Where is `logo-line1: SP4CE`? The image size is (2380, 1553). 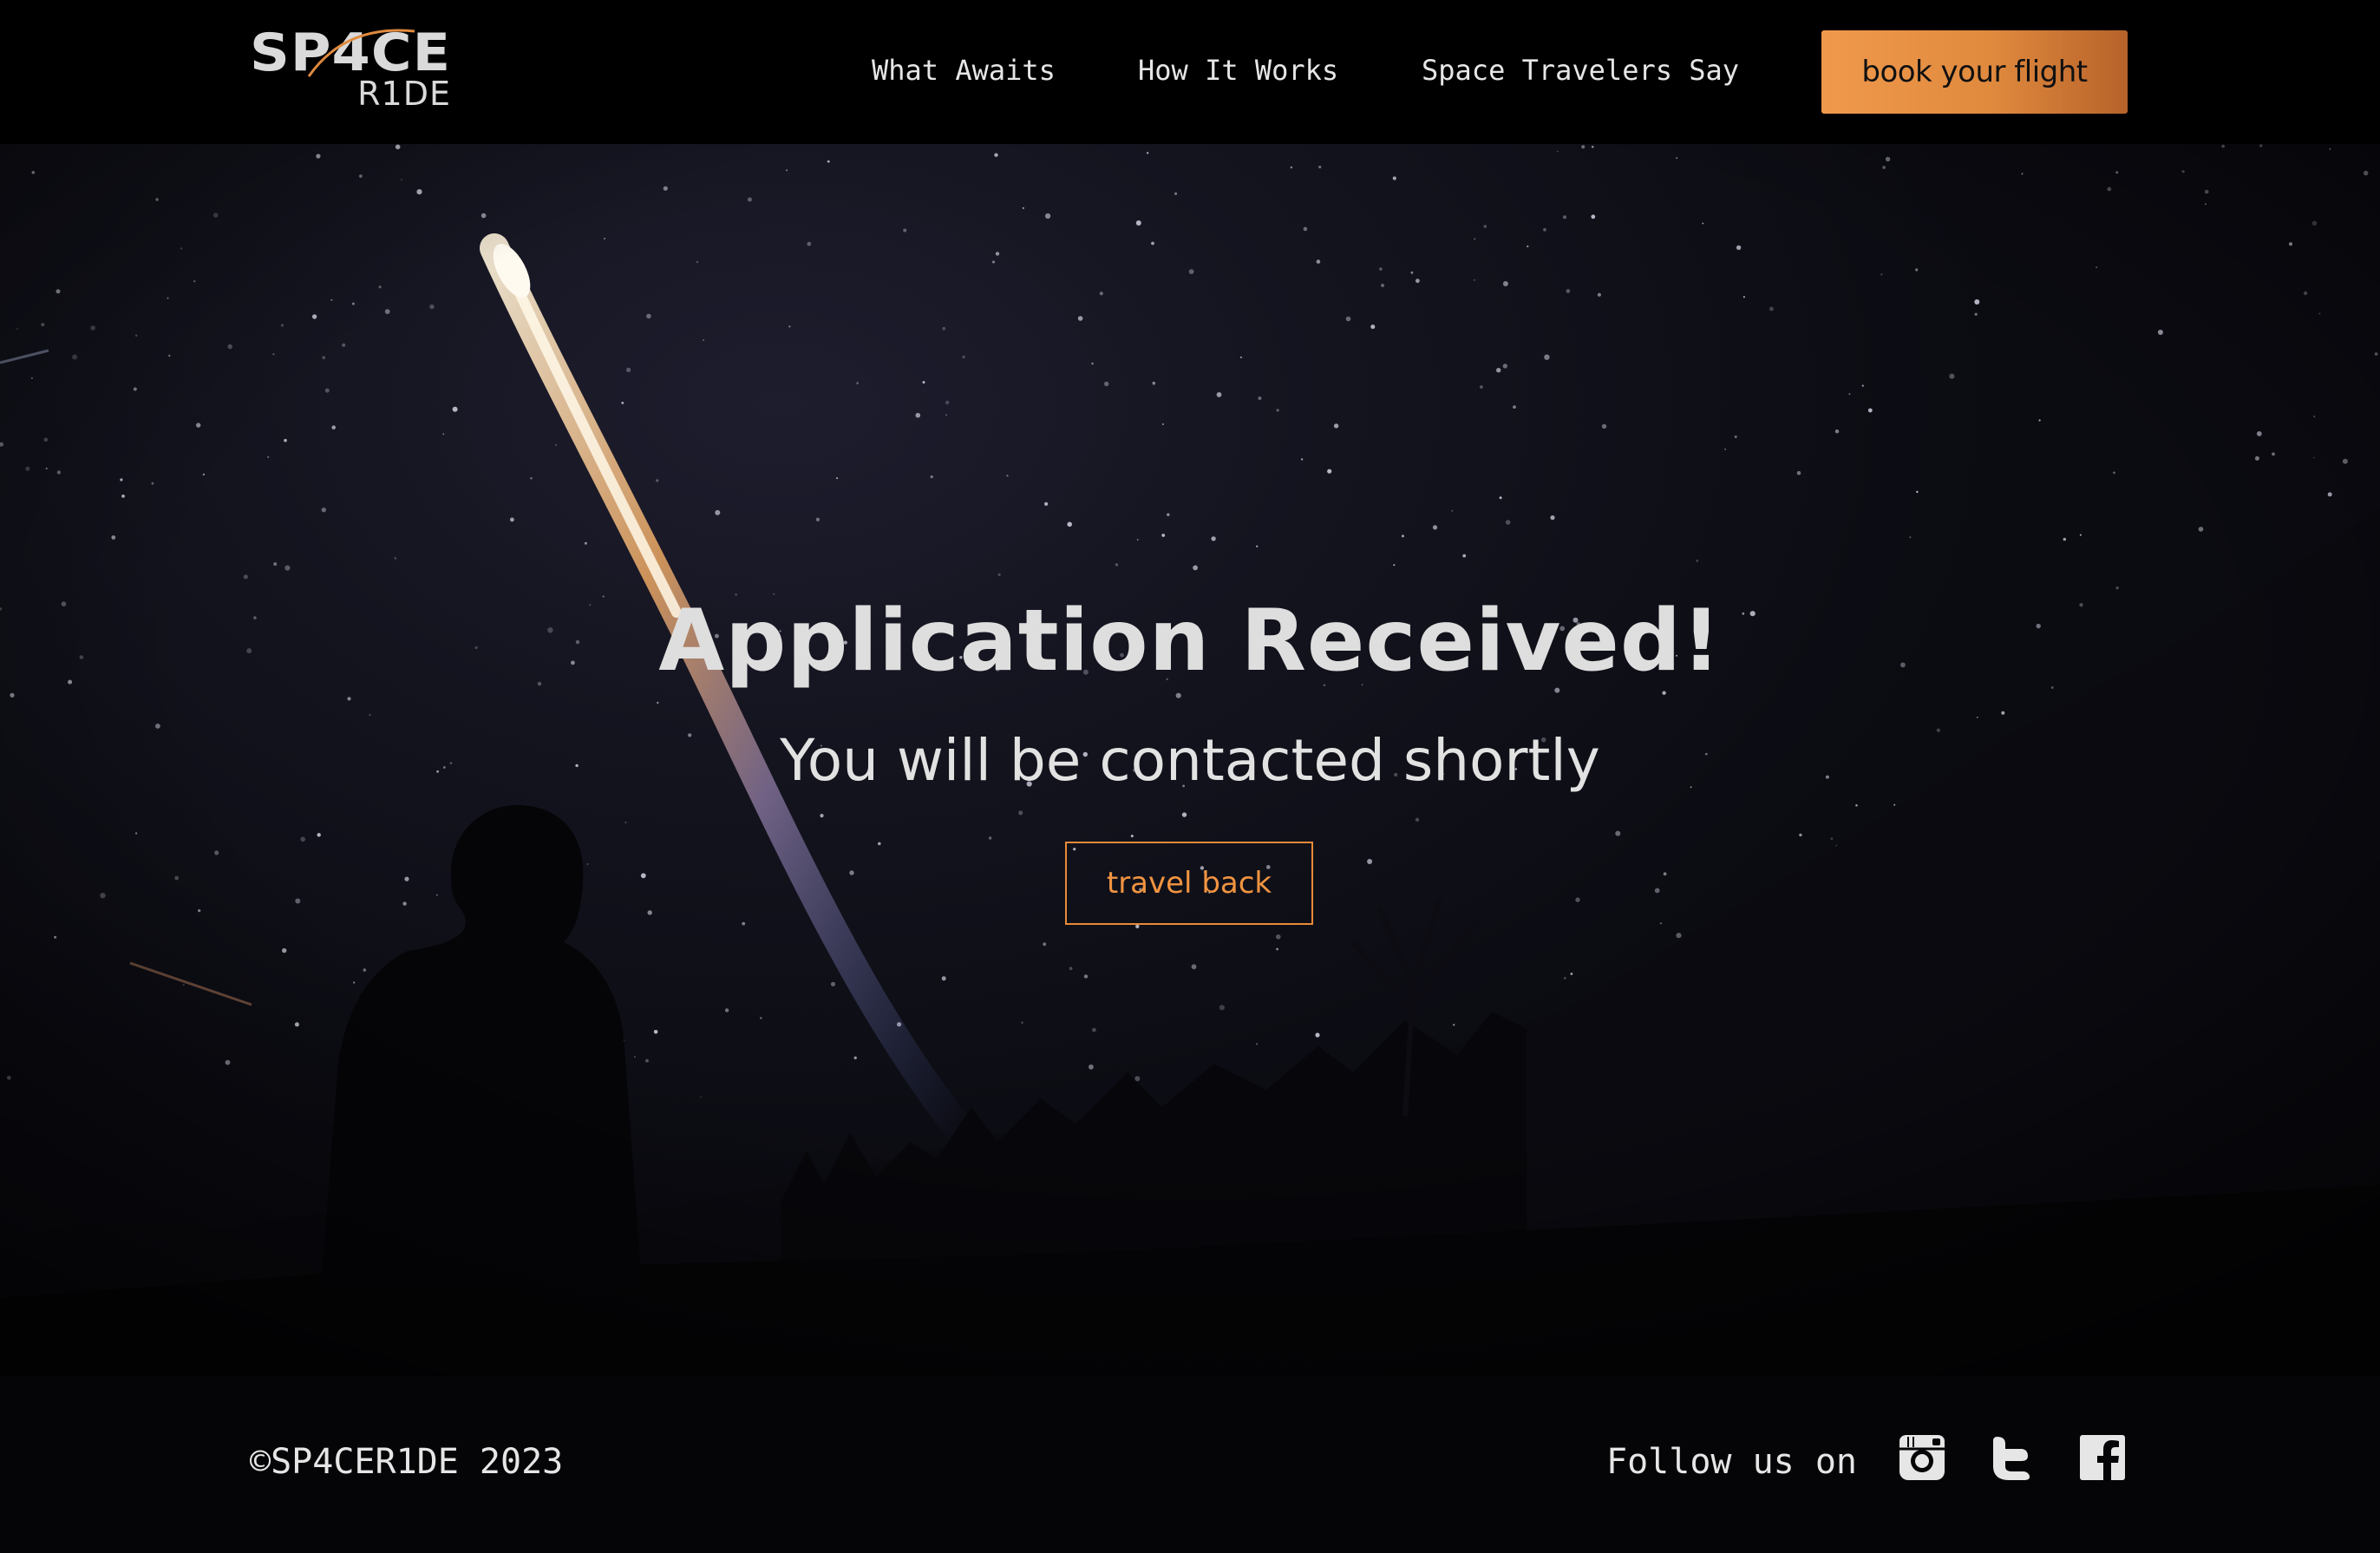
logo-line1: SP4CE is located at coordinates (351, 53).